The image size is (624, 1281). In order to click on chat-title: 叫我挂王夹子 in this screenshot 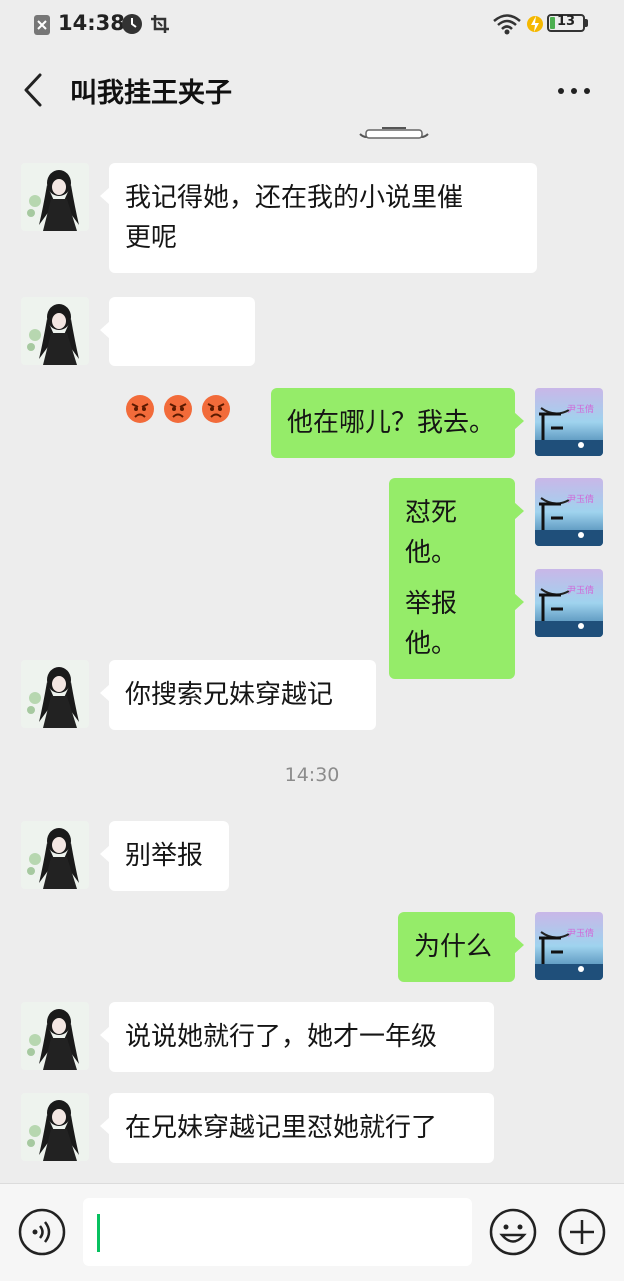, I will do `click(151, 93)`.